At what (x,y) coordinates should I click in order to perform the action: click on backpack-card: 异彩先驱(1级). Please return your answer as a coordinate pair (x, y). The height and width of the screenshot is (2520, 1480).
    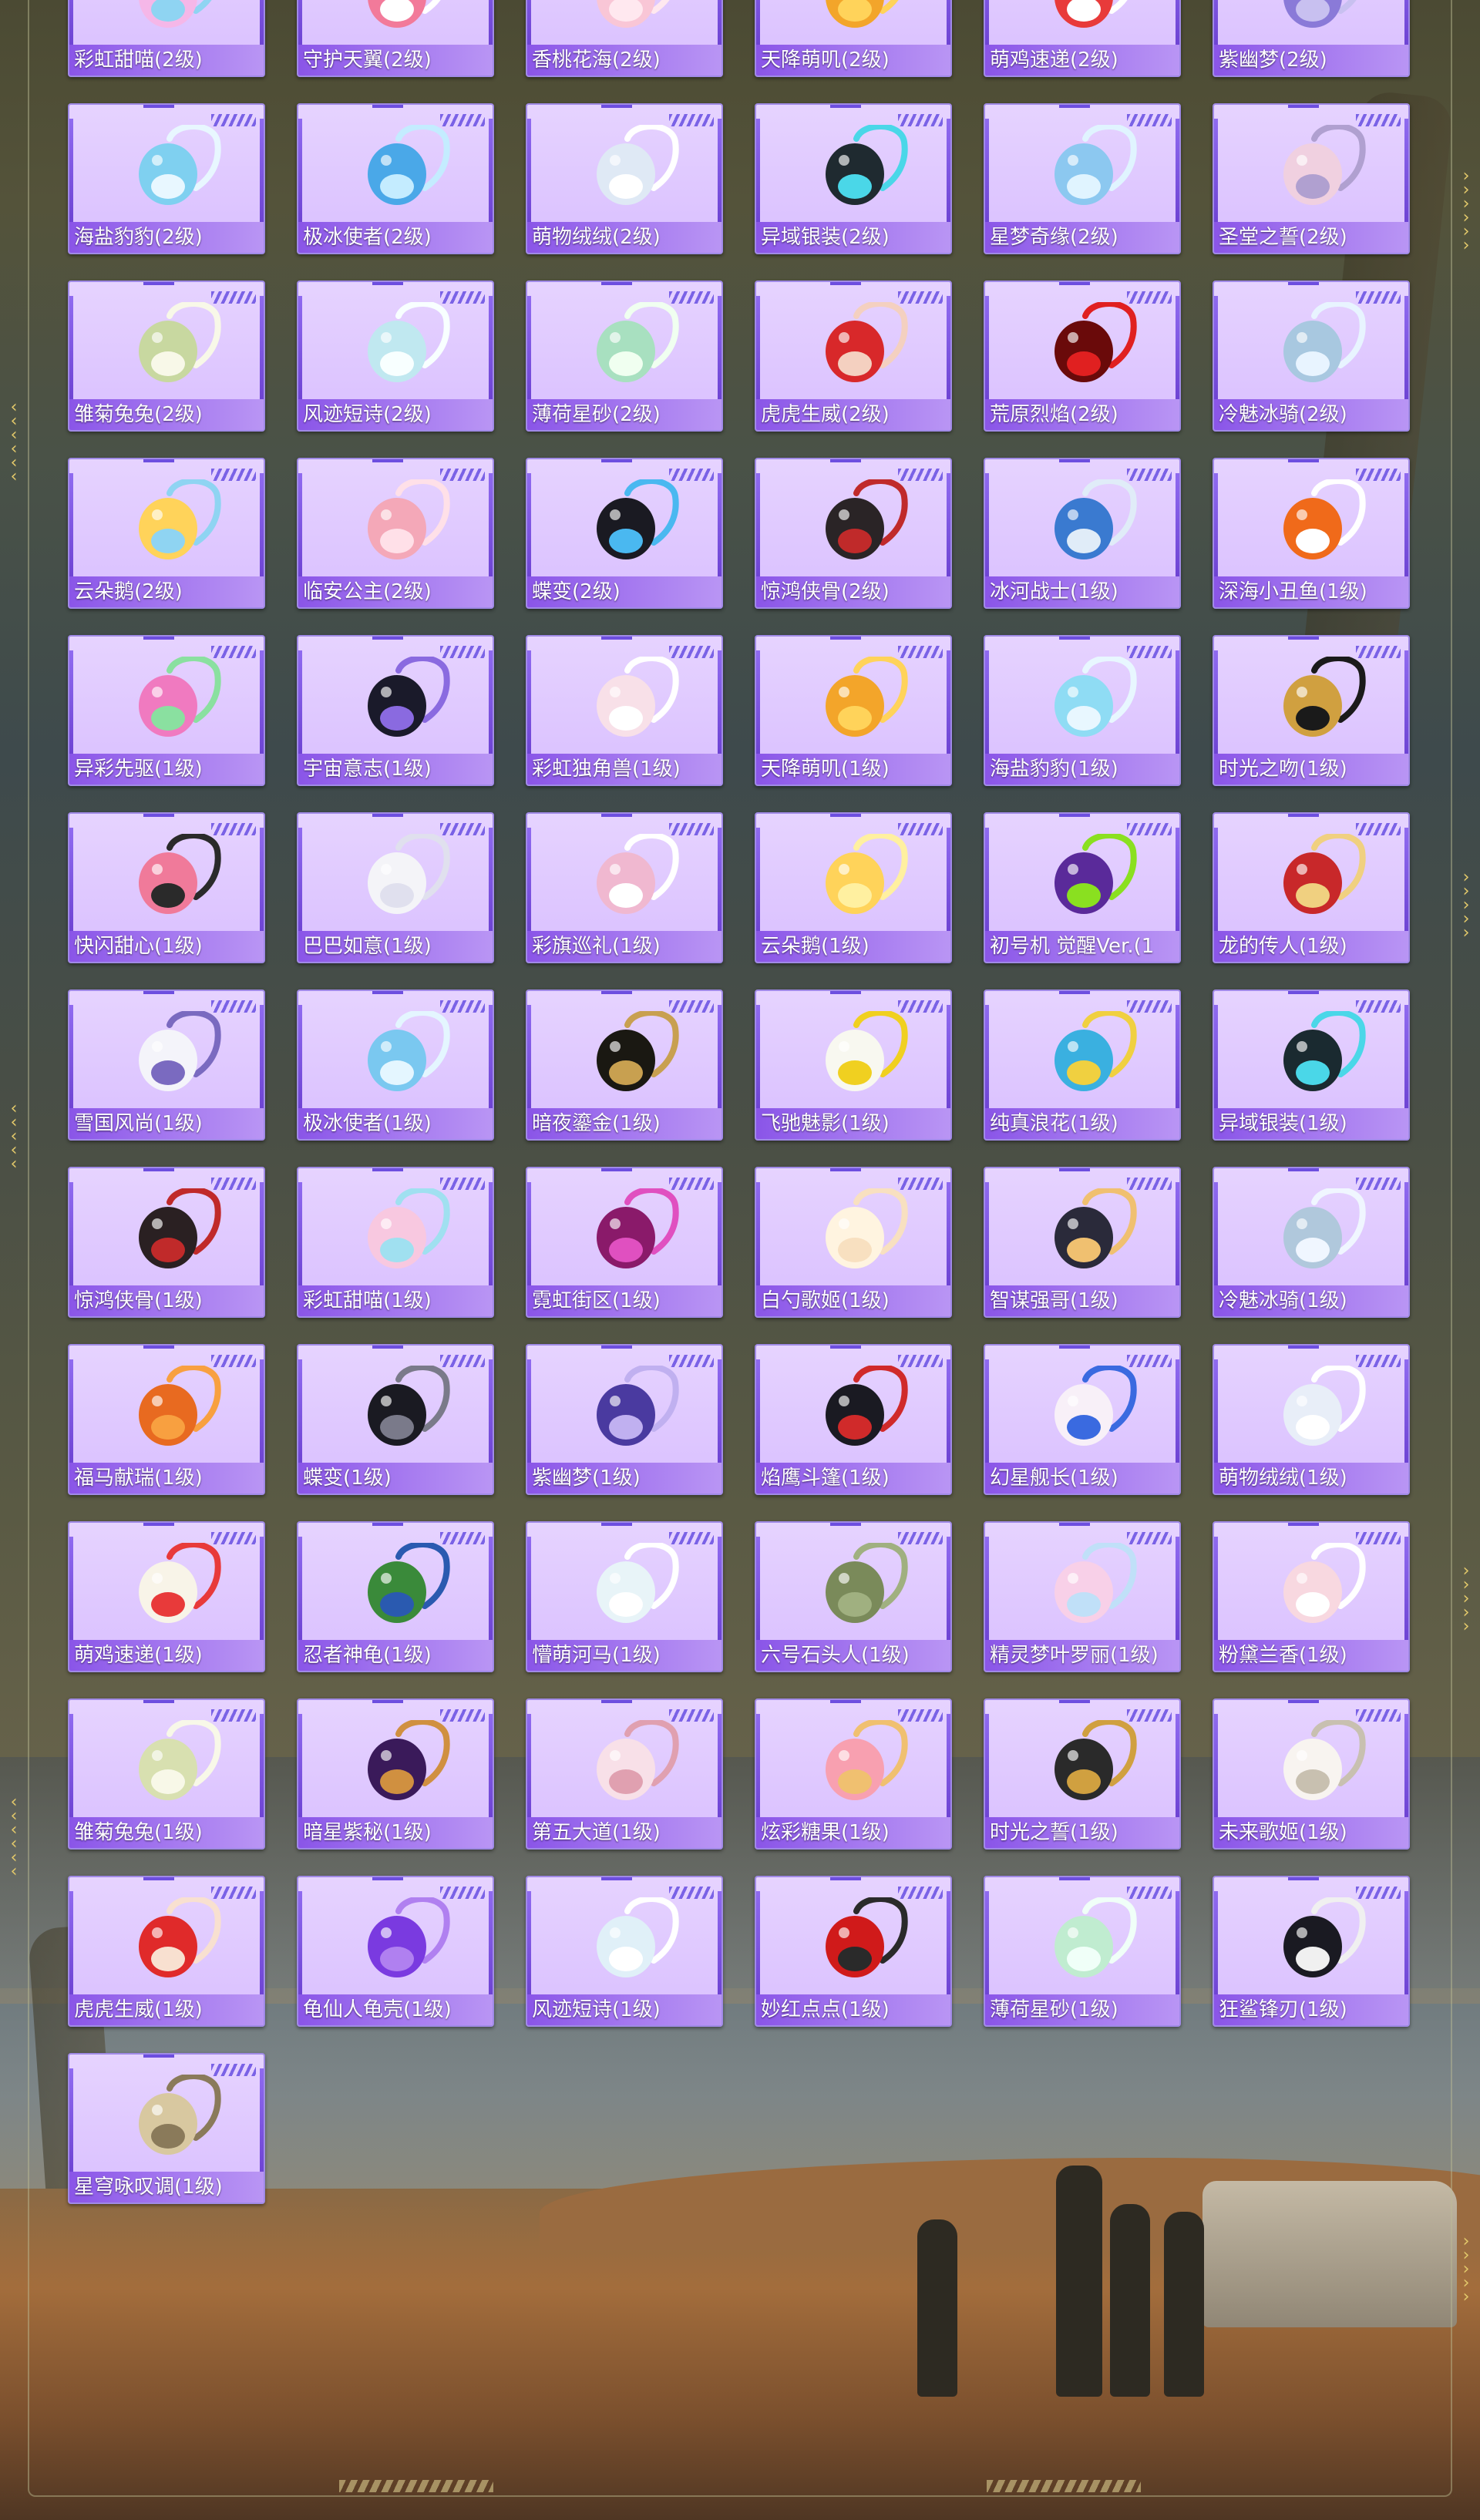
    Looking at the image, I should click on (166, 711).